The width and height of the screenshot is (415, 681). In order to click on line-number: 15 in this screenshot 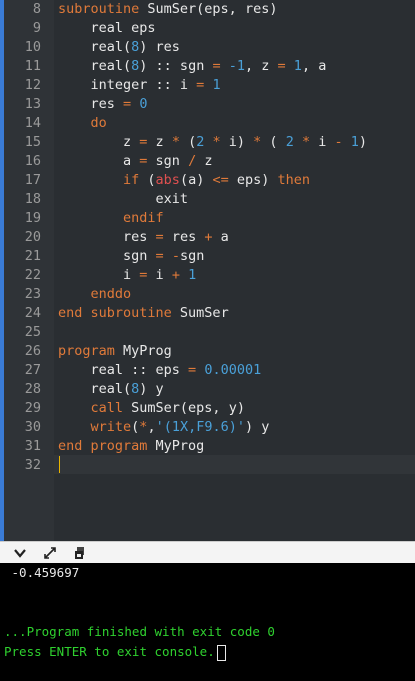, I will do `click(32, 142)`.